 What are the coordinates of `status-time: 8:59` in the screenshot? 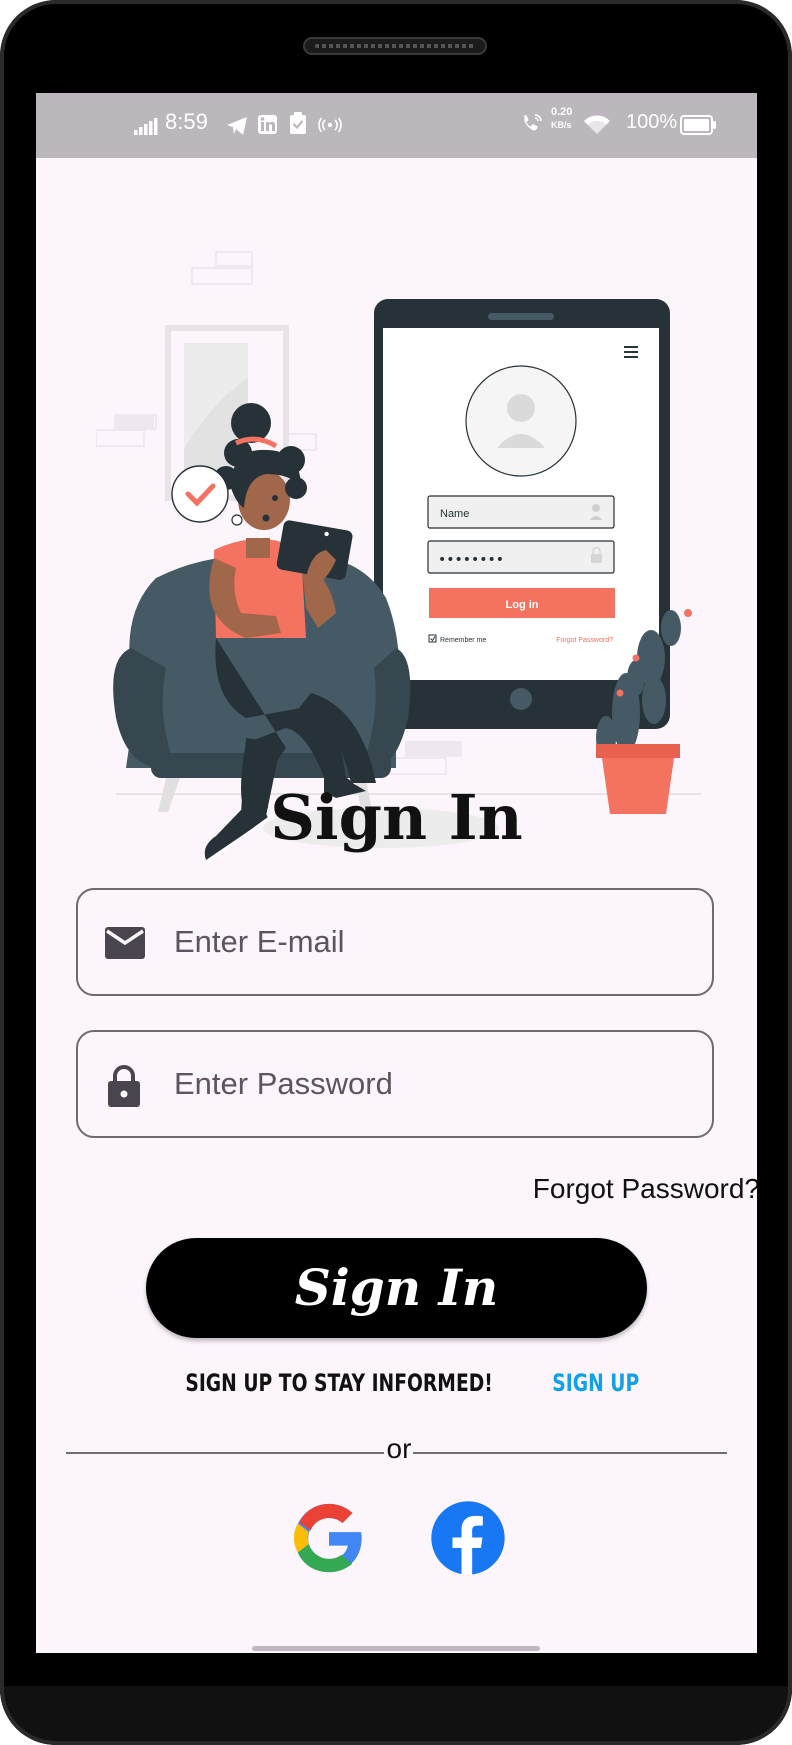 It's located at (186, 121).